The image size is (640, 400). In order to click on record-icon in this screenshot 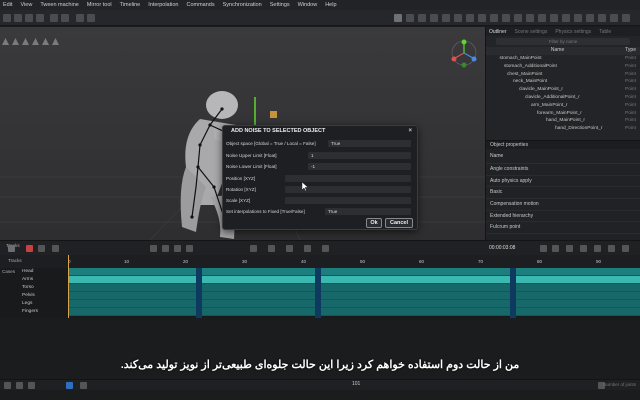, I will do `click(29, 248)`.